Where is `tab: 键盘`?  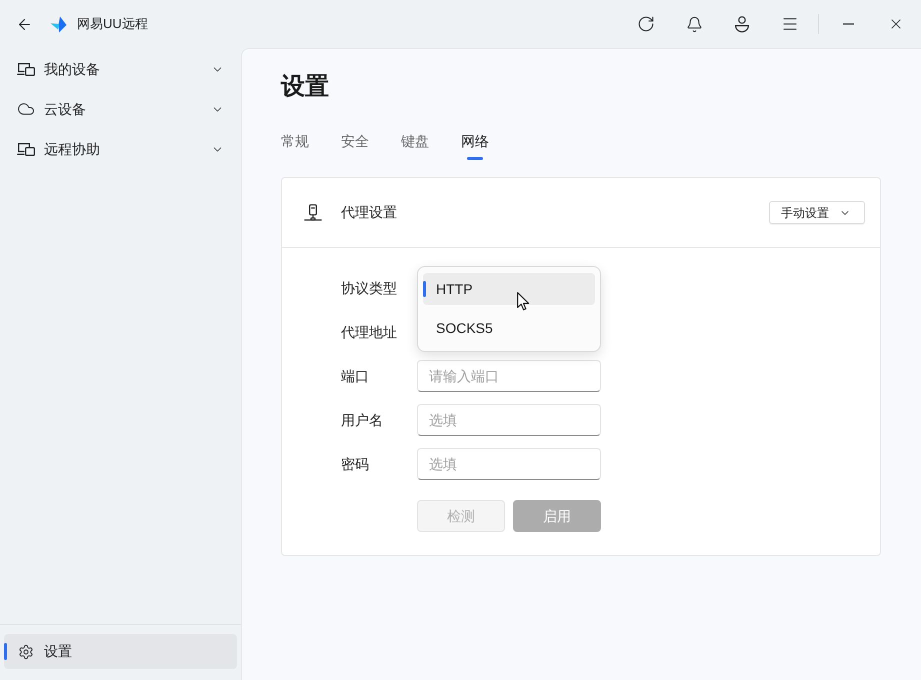
tab: 键盘 is located at coordinates (415, 145).